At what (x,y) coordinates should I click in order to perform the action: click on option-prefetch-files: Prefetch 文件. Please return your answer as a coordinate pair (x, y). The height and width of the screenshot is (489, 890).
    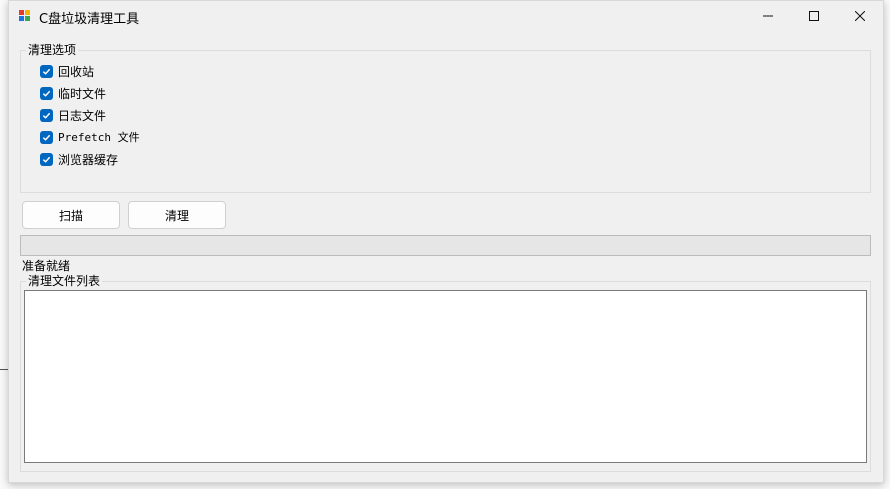
    Looking at the image, I should click on (90, 137).